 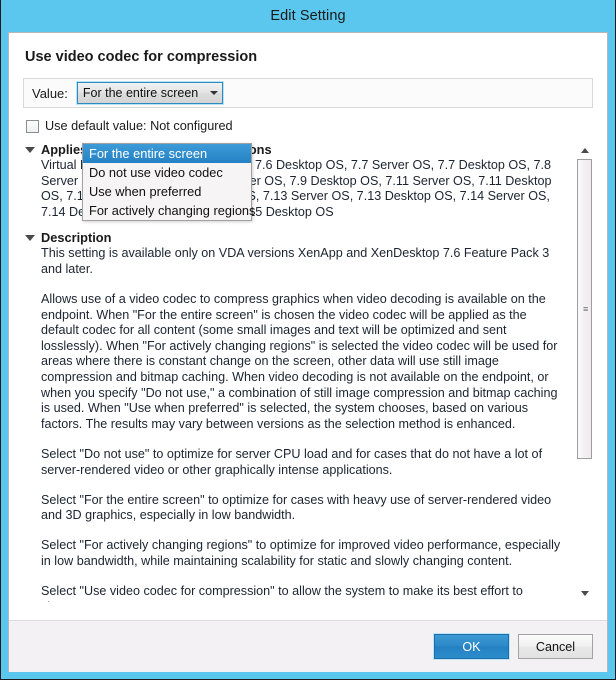 I want to click on value-combobox: For the entire screen, so click(x=149, y=93).